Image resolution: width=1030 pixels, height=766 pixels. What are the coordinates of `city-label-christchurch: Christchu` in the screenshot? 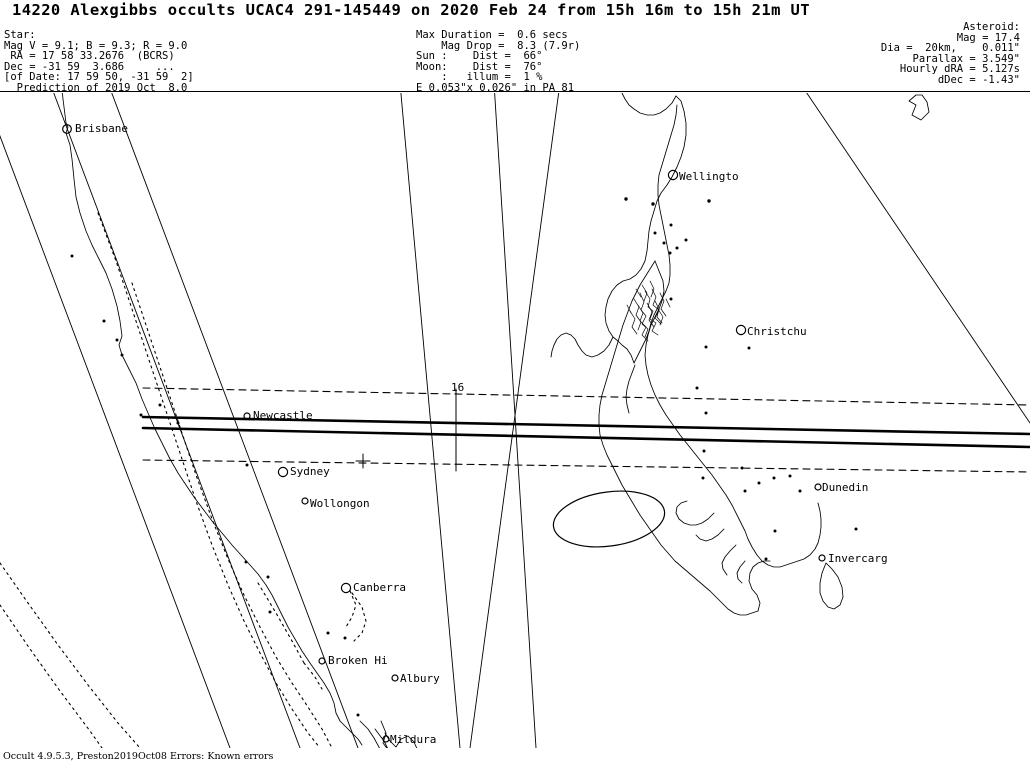 It's located at (777, 331).